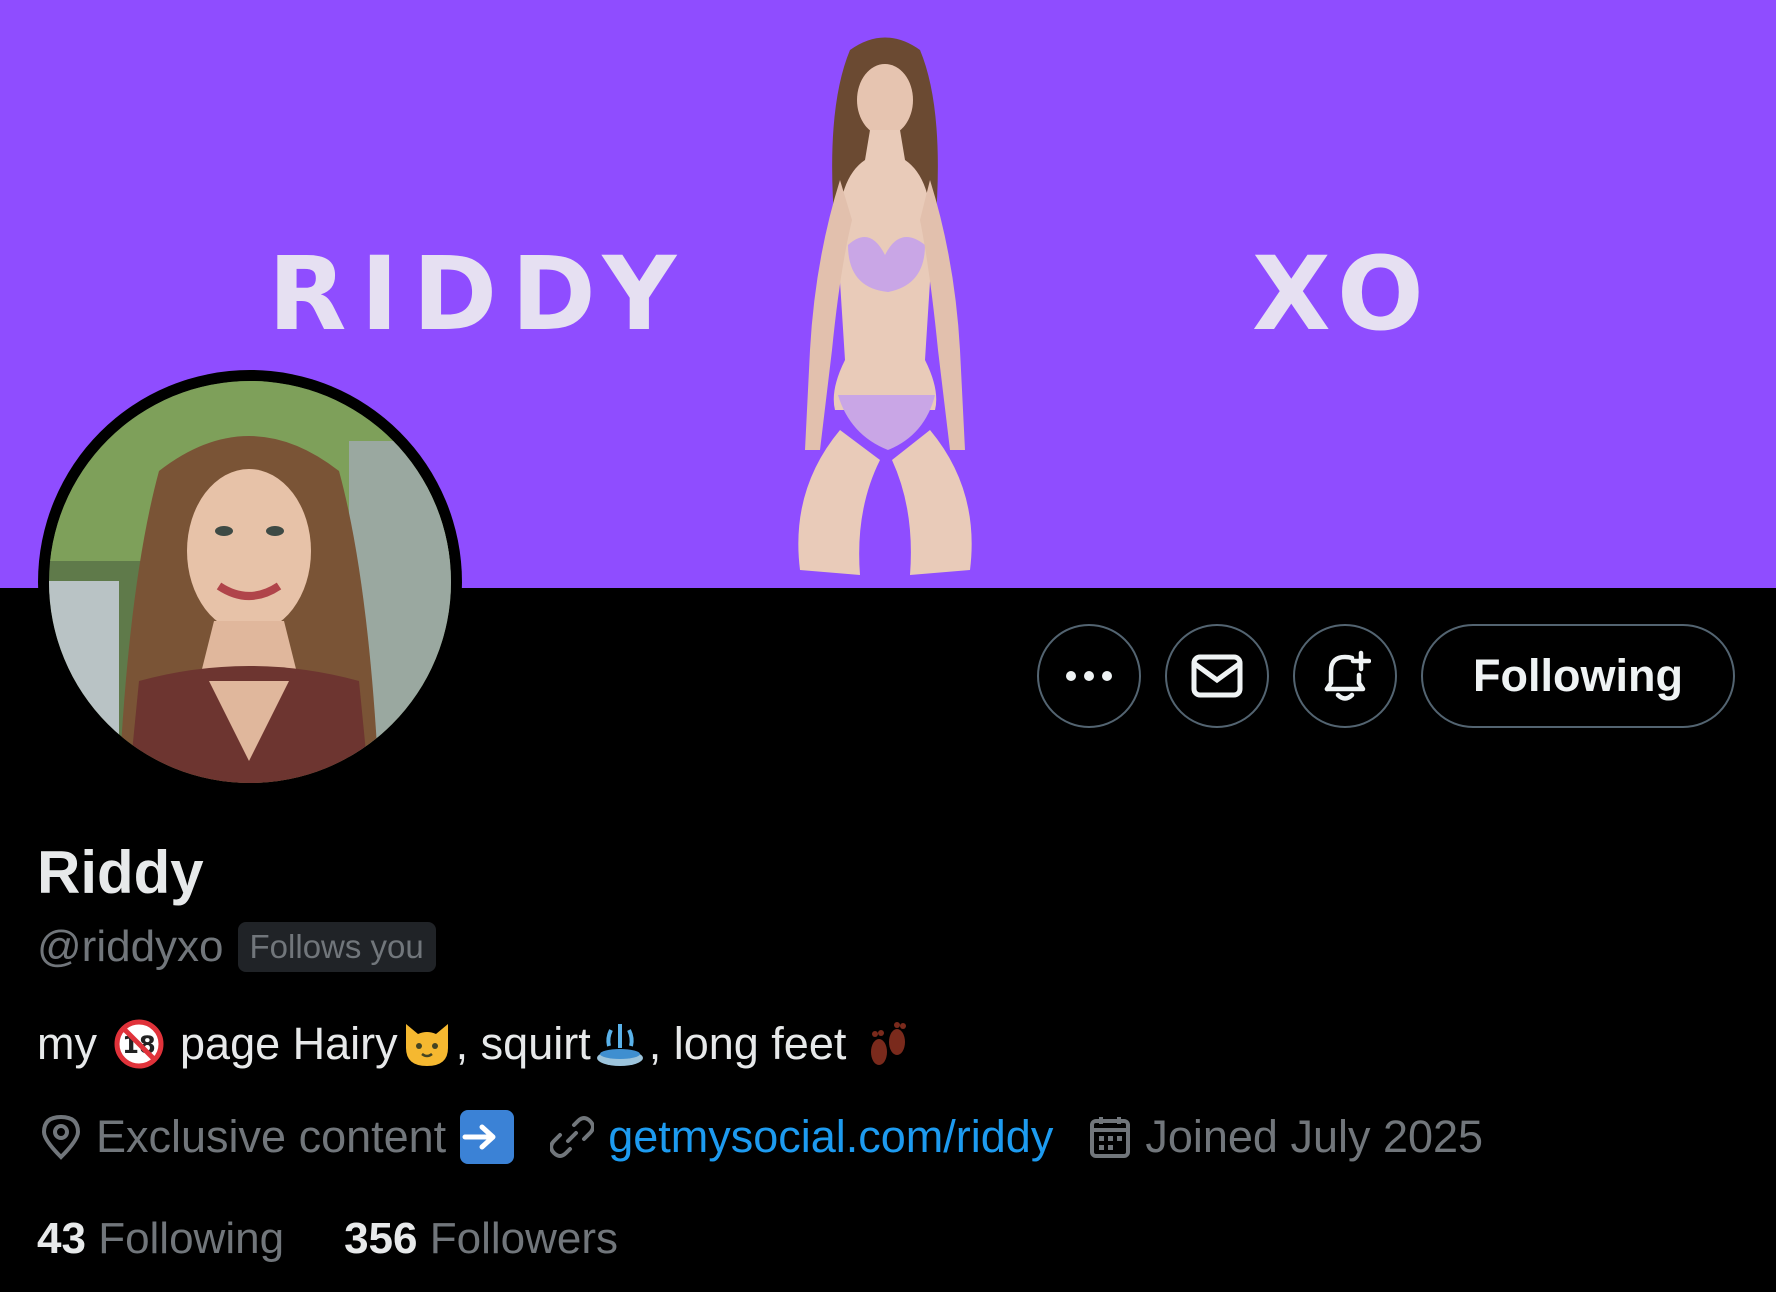 Image resolution: width=1776 pixels, height=1292 pixels. I want to click on bio-text-4: , long feet, so click(747, 1043).